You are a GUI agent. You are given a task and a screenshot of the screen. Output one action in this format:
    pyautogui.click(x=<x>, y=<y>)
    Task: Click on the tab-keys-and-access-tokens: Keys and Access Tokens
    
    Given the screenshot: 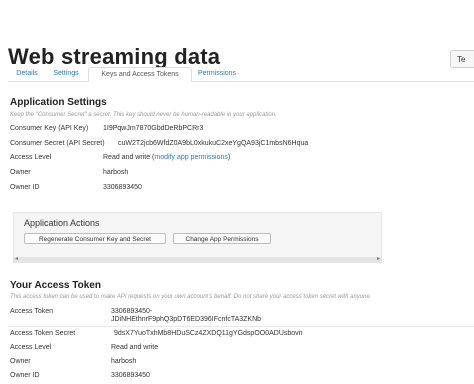 What is the action you would take?
    pyautogui.click(x=140, y=74)
    